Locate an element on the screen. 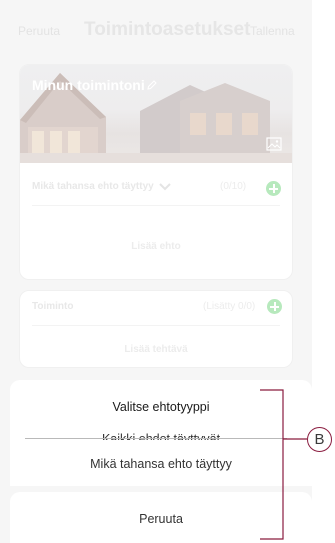 The height and width of the screenshot is (543, 335). callout-badge: B is located at coordinates (319, 439).